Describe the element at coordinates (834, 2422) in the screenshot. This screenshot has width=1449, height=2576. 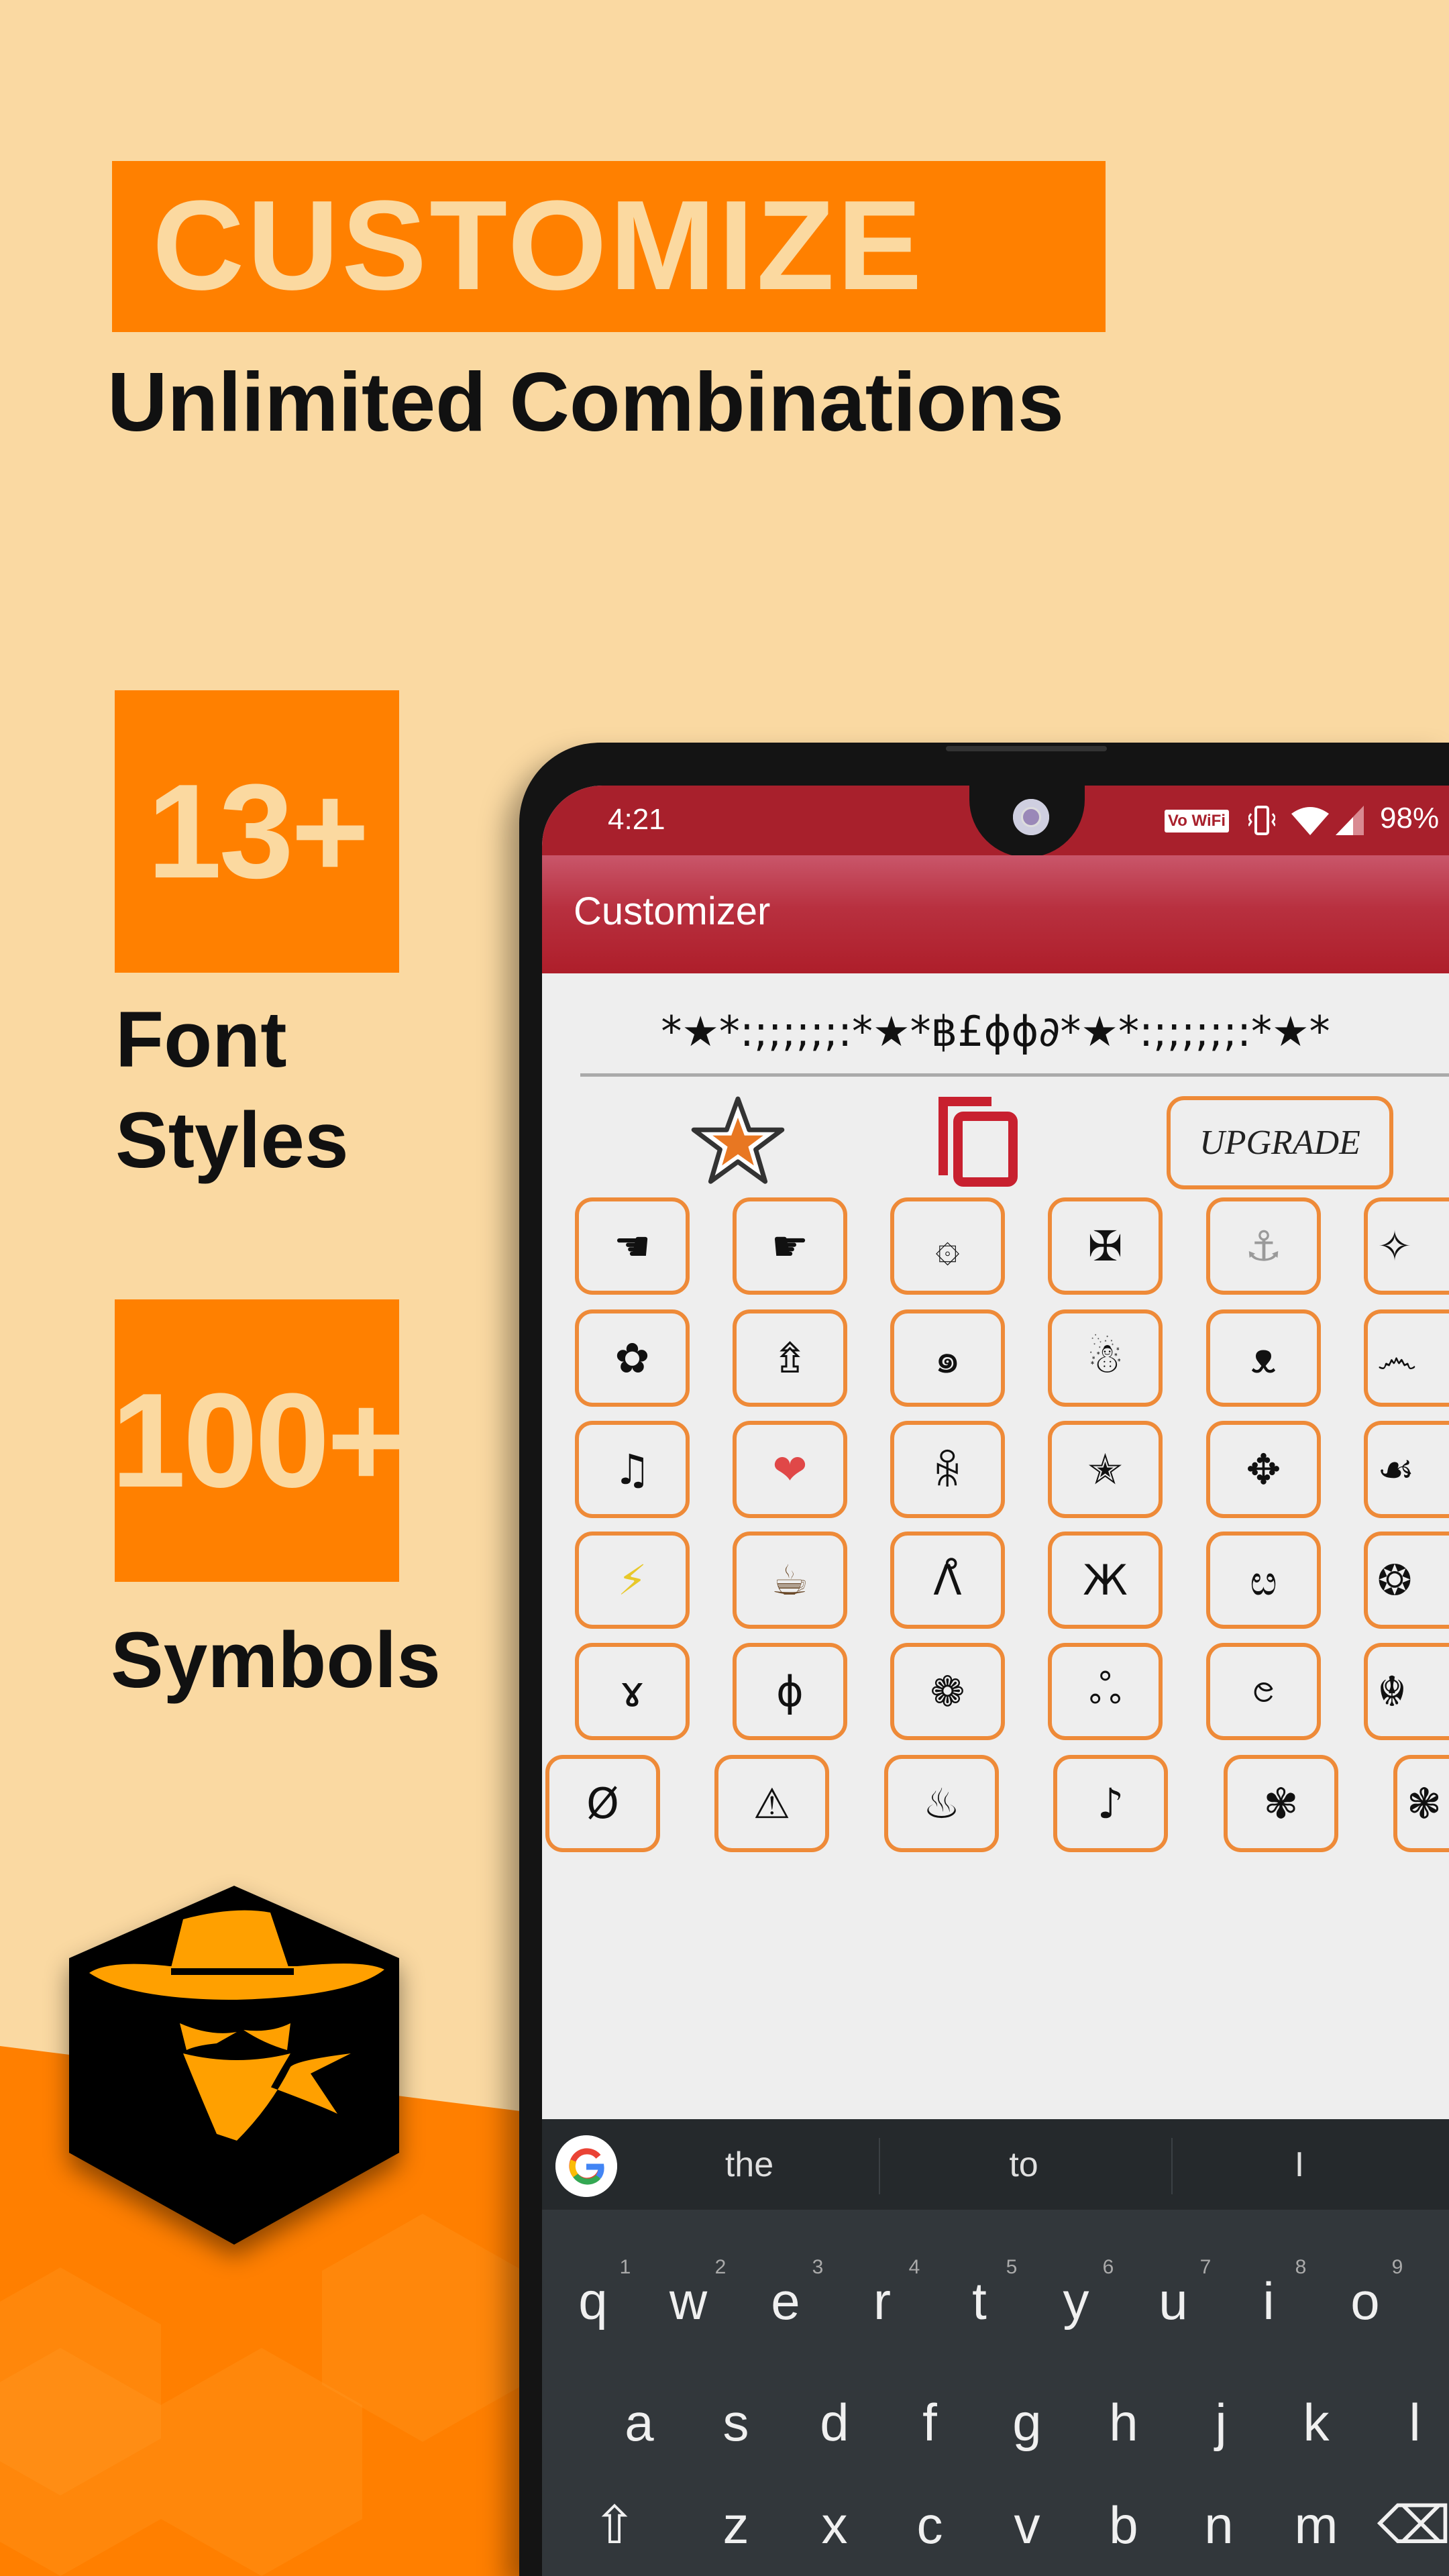
I see `key-d: d` at that location.